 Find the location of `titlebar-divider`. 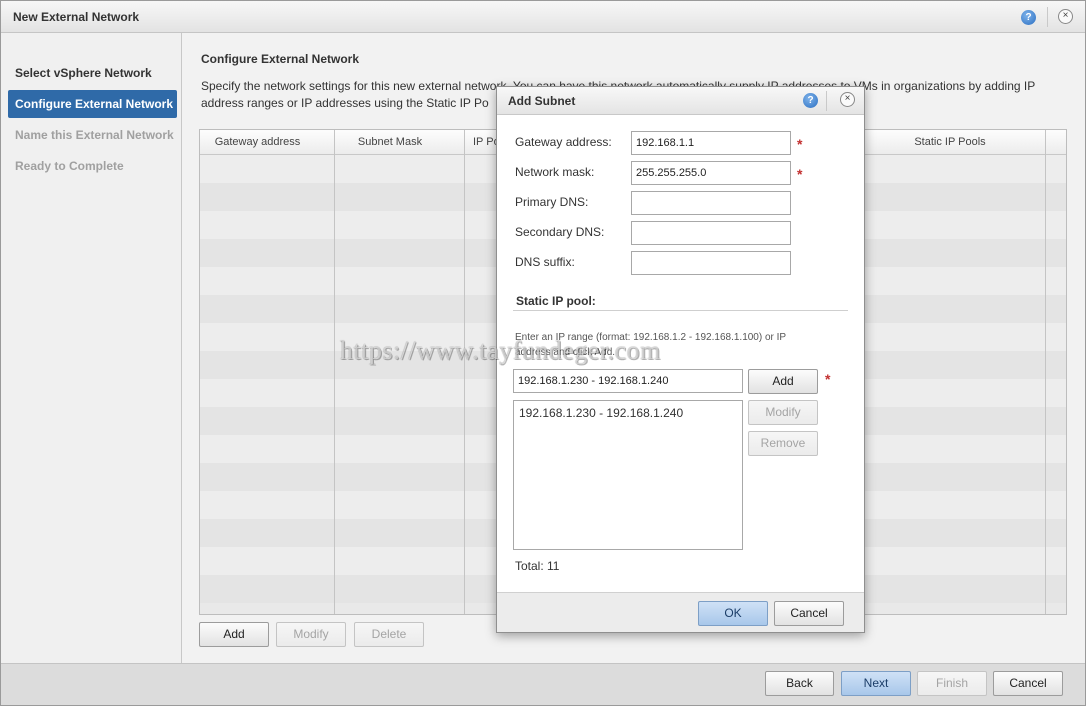

titlebar-divider is located at coordinates (1047, 17).